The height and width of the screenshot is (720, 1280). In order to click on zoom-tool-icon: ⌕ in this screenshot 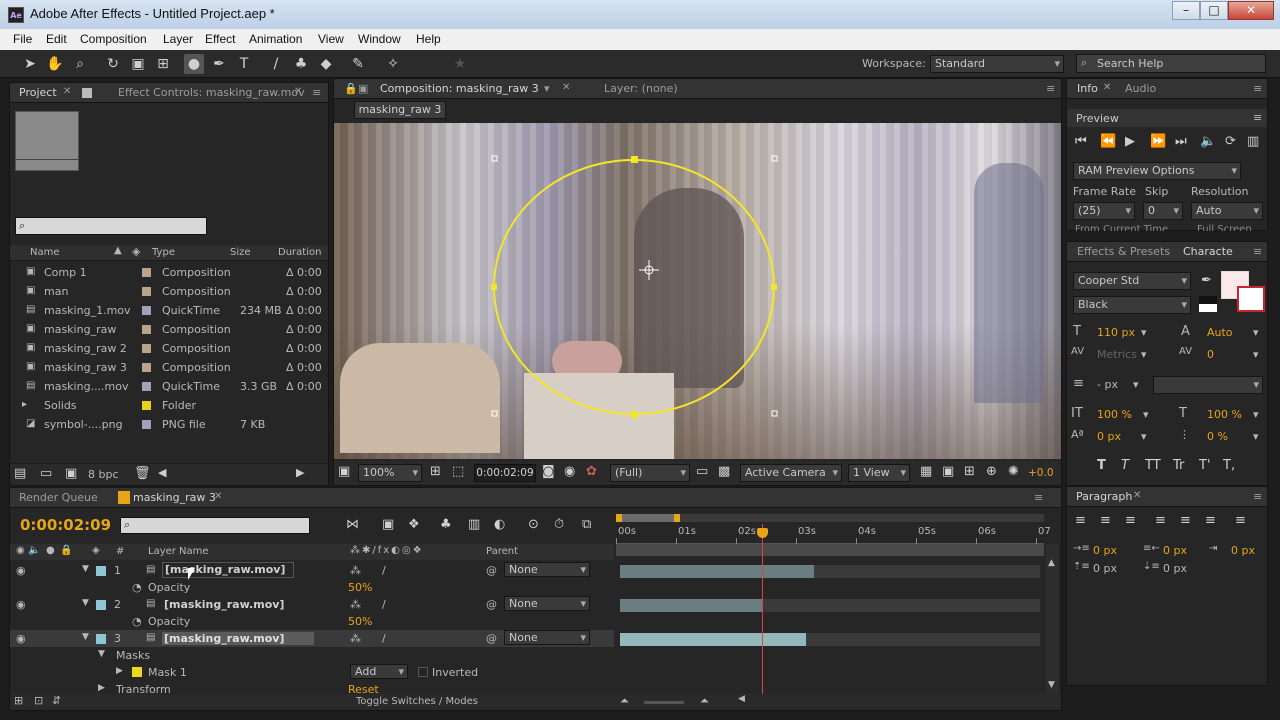, I will do `click(80, 64)`.